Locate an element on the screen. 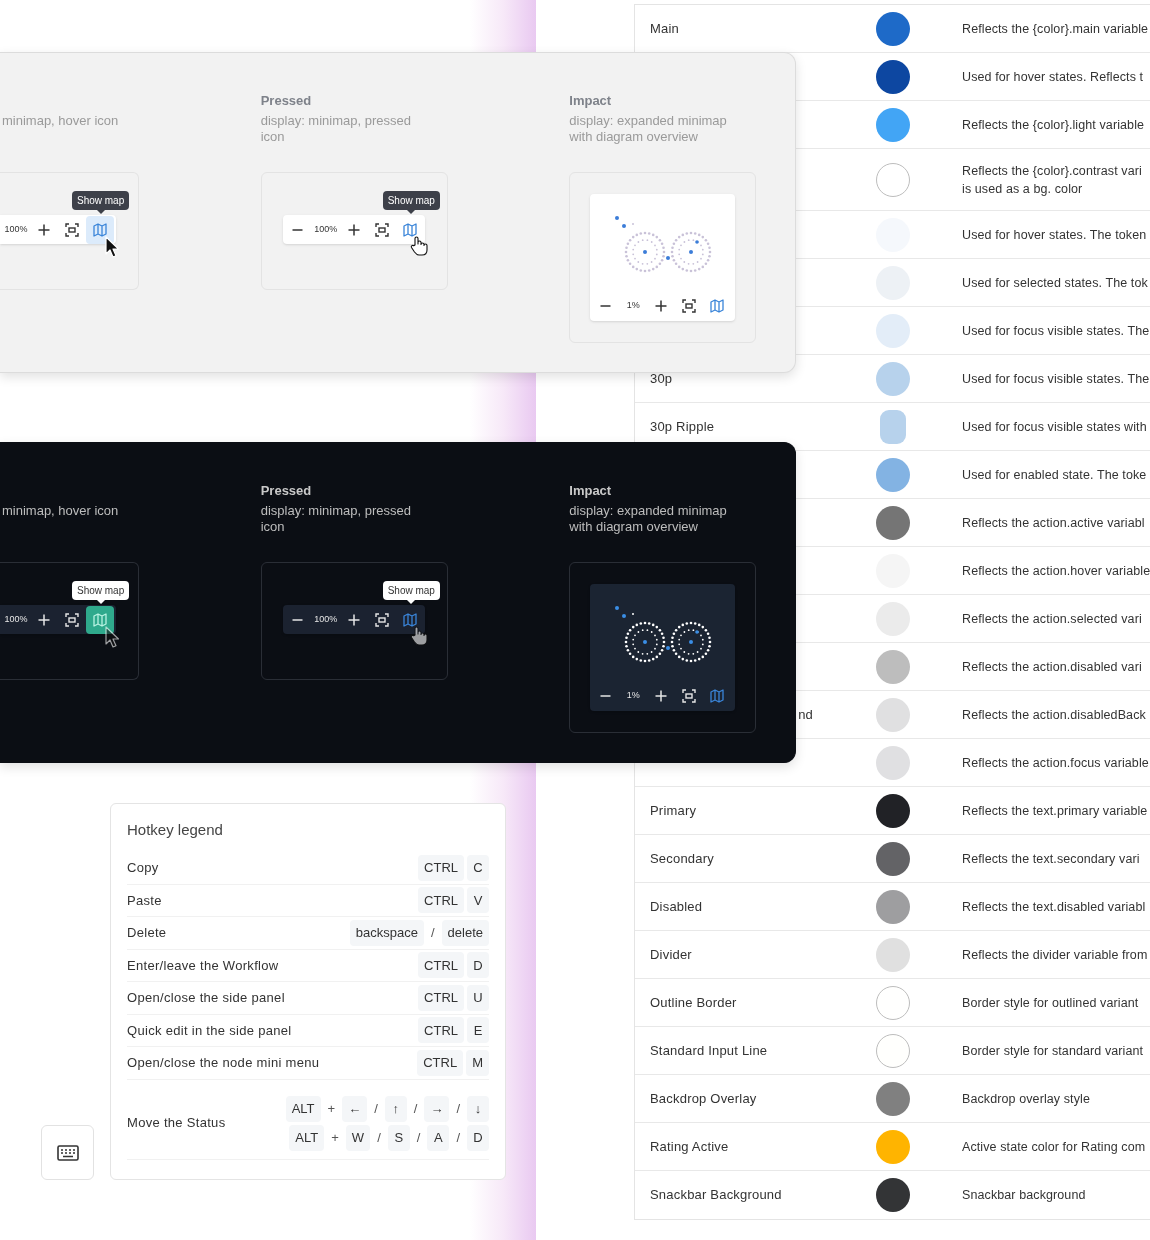 This screenshot has height=1240, width=1150. shortcut-action: Quick edit in the side panel is located at coordinates (209, 1030).